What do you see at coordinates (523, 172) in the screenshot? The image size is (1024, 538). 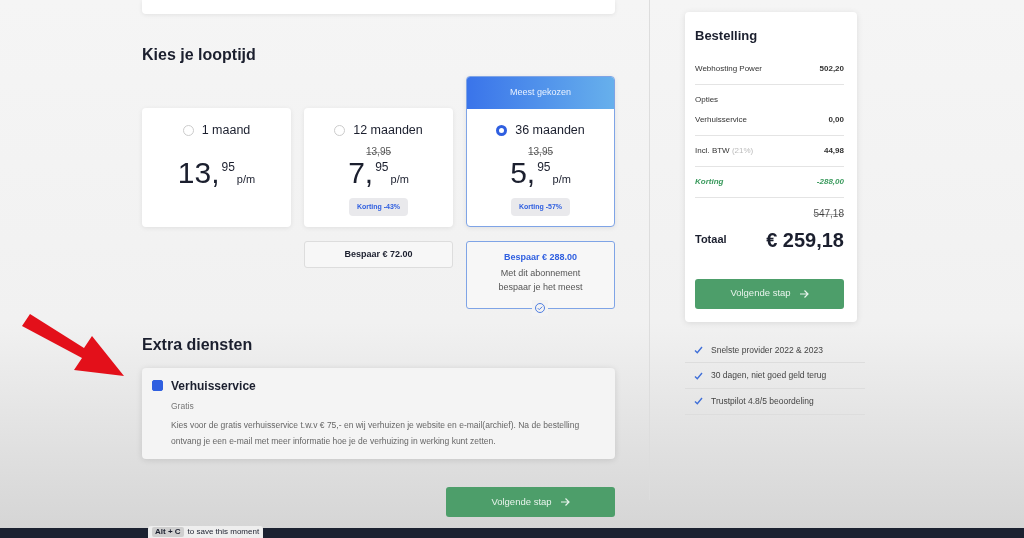 I see `price-whole: 5,` at bounding box center [523, 172].